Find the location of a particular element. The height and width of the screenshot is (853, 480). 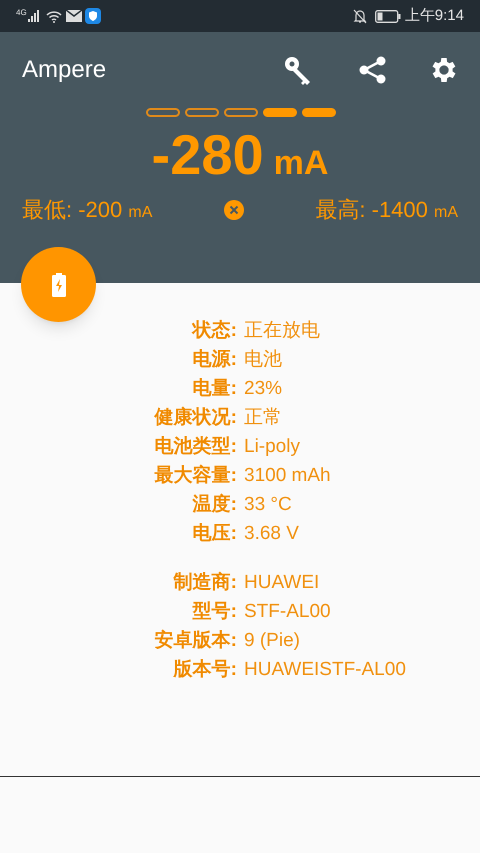

battery-icon is located at coordinates (387, 16).